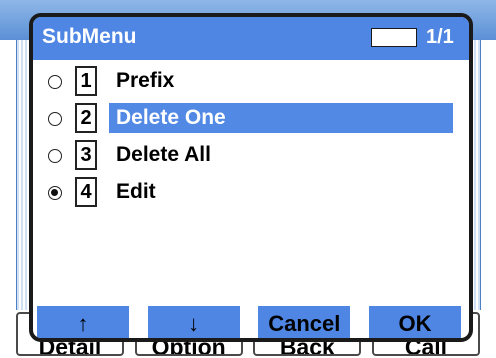 The height and width of the screenshot is (358, 496). What do you see at coordinates (440, 37) in the screenshot?
I see `page-indicator: 1/1` at bounding box center [440, 37].